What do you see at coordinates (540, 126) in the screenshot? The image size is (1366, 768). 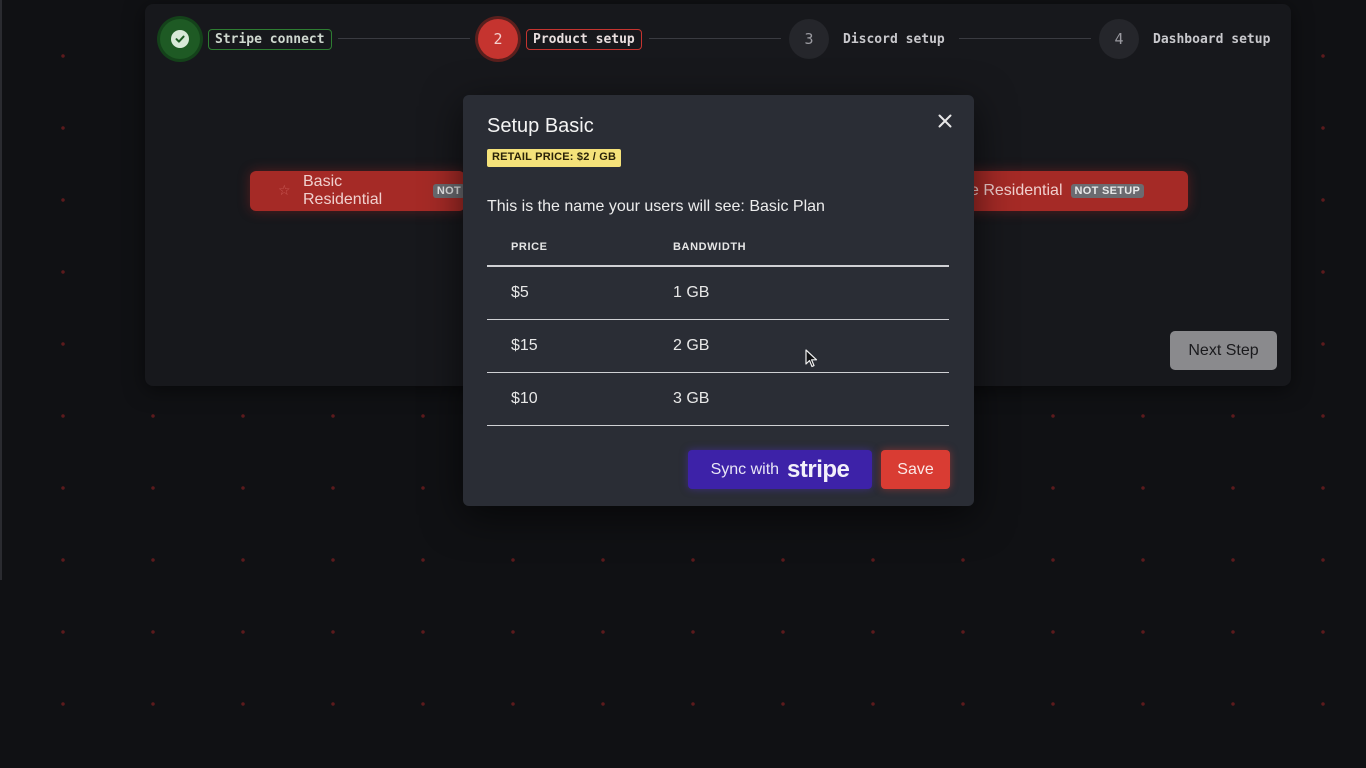 I see `modal-title: Setup Basic` at bounding box center [540, 126].